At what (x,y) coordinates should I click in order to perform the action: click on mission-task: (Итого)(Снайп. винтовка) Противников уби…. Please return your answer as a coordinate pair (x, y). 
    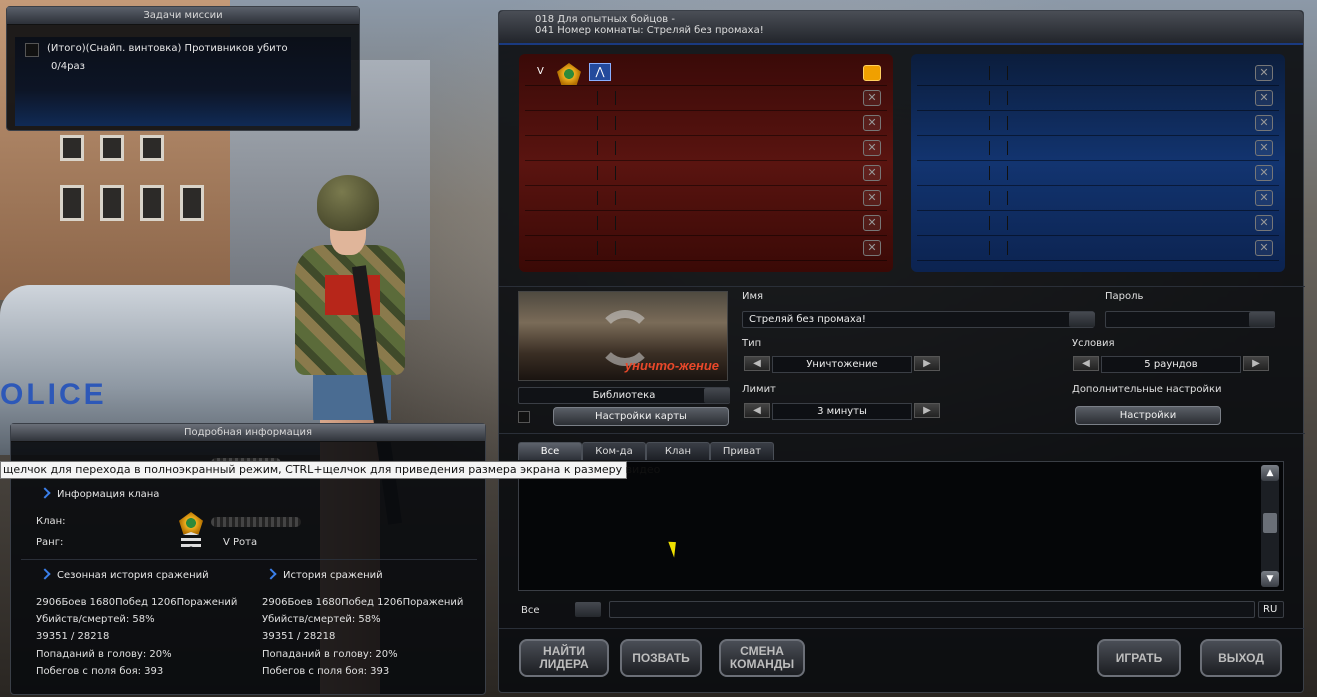
    Looking at the image, I should click on (167, 48).